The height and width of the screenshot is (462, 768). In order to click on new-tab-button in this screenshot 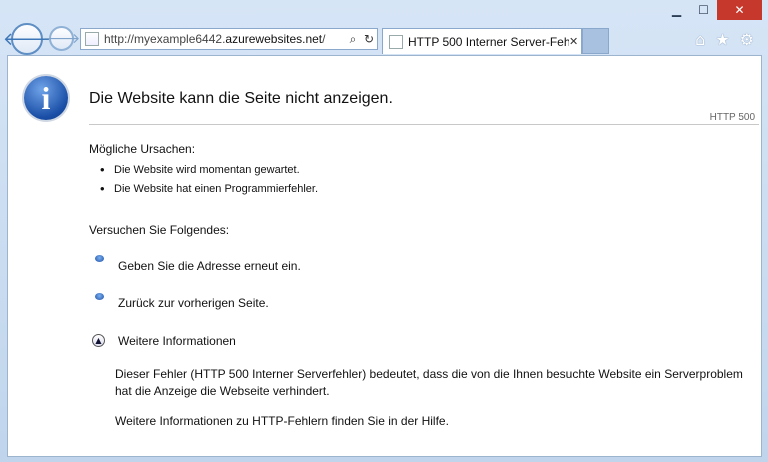, I will do `click(595, 41)`.